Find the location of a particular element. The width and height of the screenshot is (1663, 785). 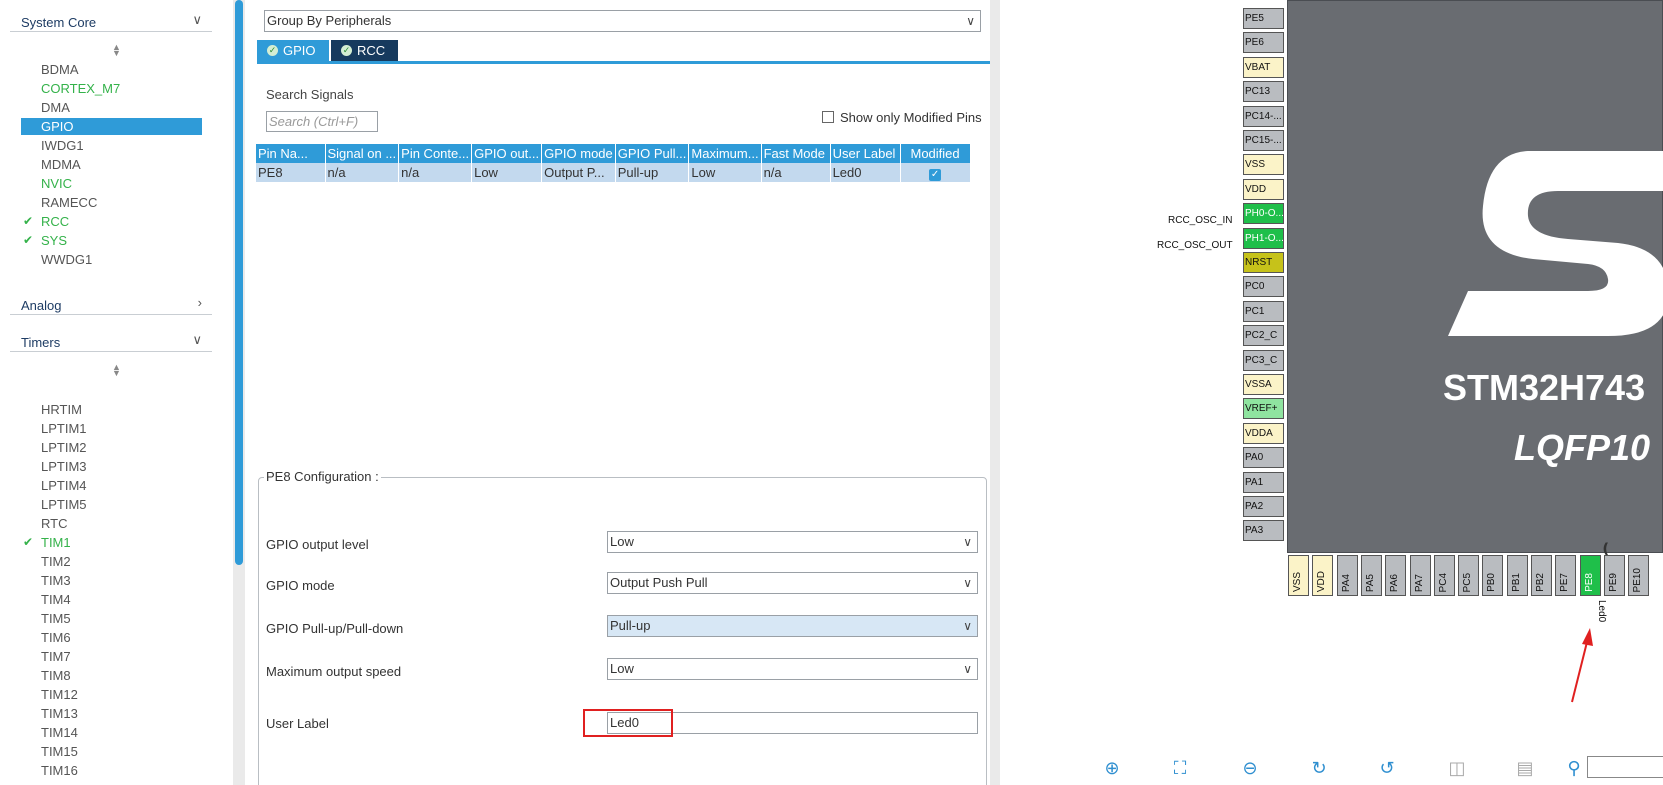

chip-pin-pb0: PB0 is located at coordinates (1493, 575).